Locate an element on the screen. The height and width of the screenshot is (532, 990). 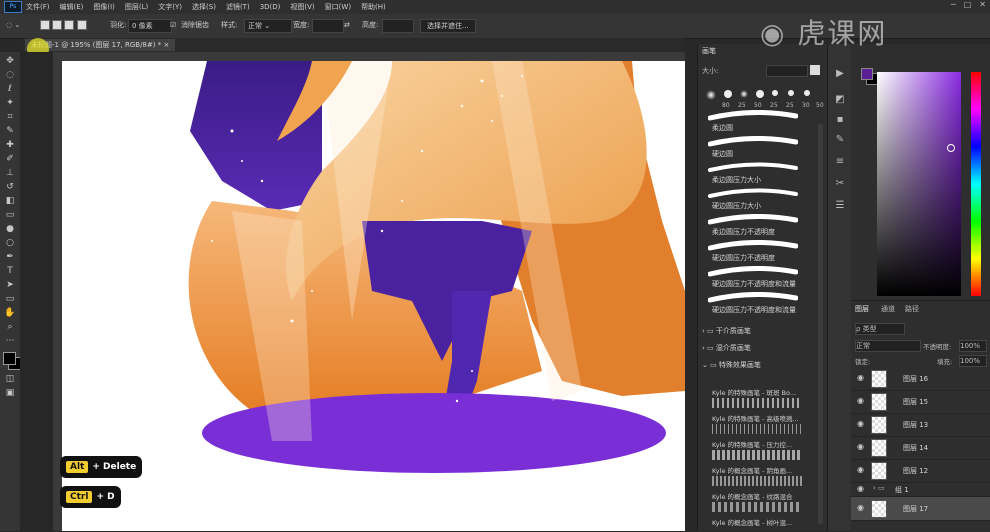
brush-item: 柔边圆压力不透明度 is located at coordinates (761, 227).